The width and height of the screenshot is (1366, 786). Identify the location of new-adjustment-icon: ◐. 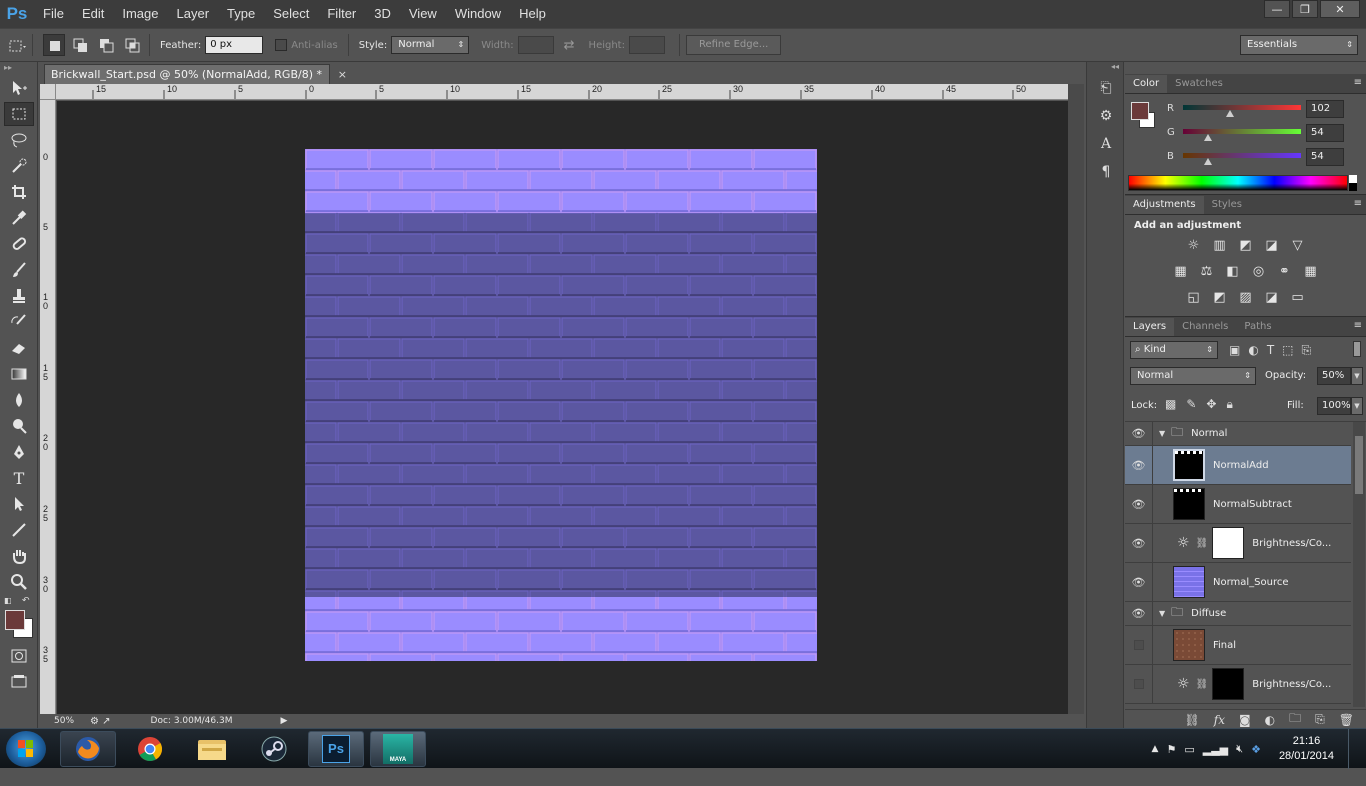
(1270, 720).